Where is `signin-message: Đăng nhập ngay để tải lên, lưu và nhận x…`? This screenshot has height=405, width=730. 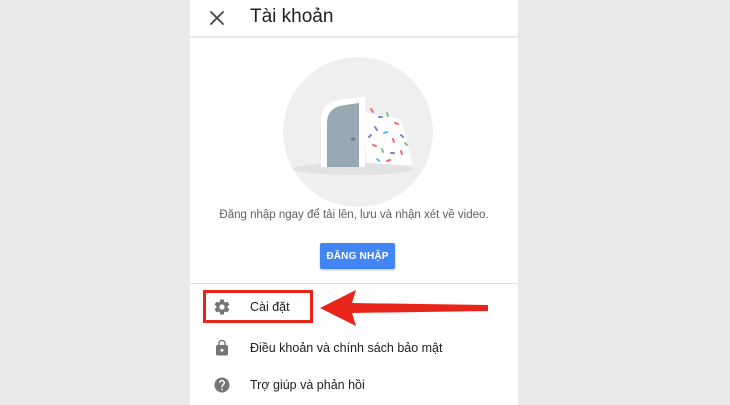
signin-message: Đăng nhập ngay để tải lên, lưu và nhận x… is located at coordinates (354, 215).